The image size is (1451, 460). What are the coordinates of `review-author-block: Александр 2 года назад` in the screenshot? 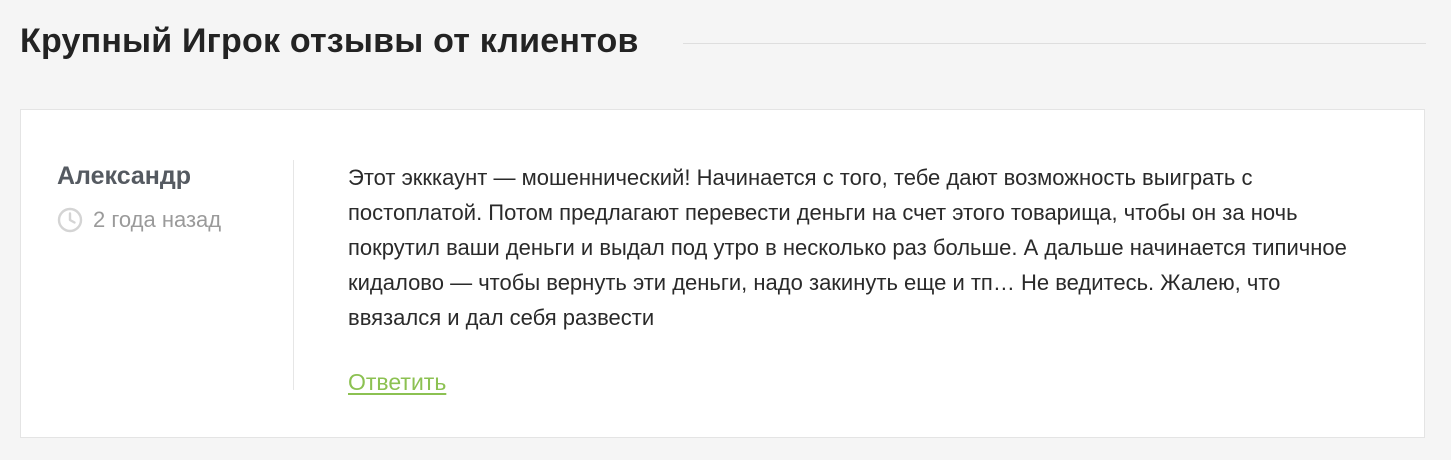 It's located at (172, 196).